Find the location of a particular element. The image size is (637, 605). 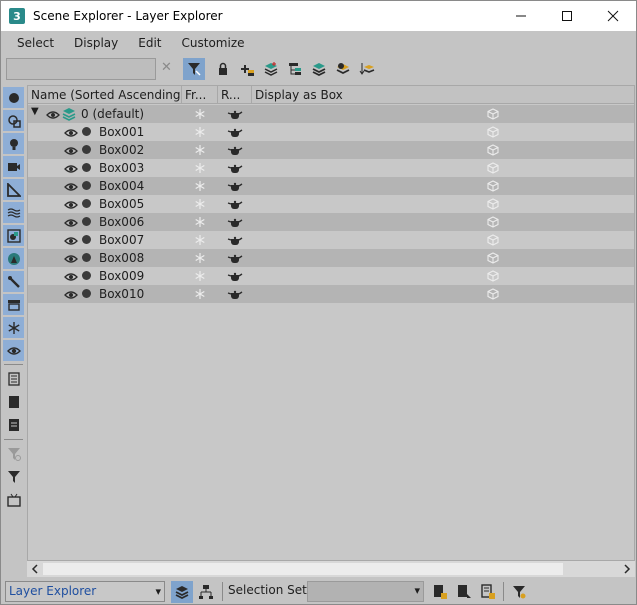

maximize-button is located at coordinates (567, 16).